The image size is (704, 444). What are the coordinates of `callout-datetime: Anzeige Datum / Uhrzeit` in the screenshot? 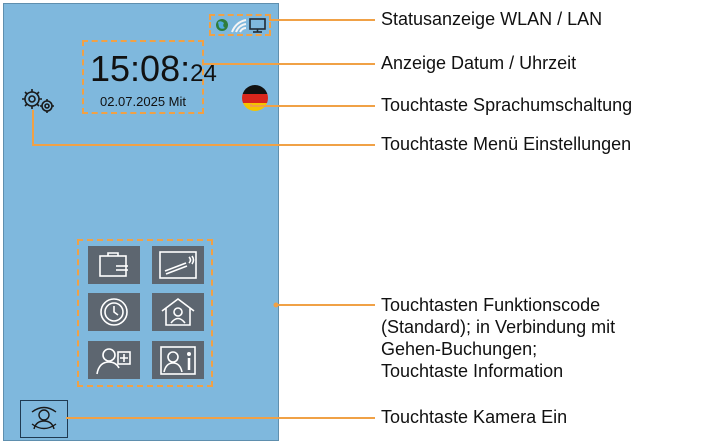 It's located at (479, 63).